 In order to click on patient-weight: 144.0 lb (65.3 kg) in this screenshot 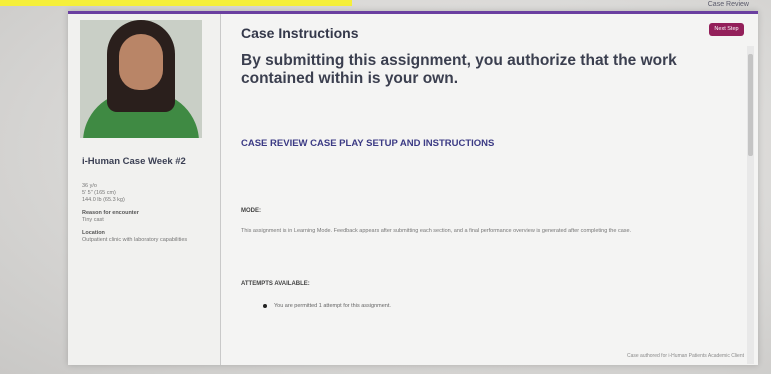, I will do `click(103, 200)`.